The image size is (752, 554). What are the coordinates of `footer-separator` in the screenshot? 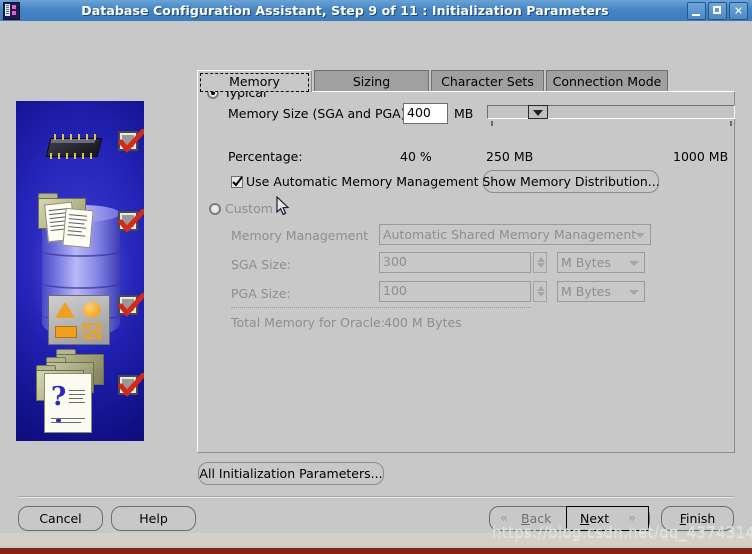 It's located at (376, 496).